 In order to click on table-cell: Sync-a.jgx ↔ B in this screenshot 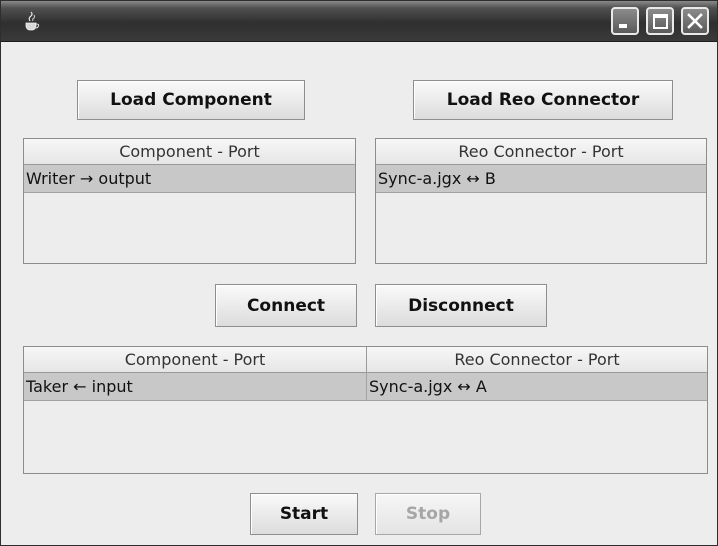, I will do `click(437, 178)`.